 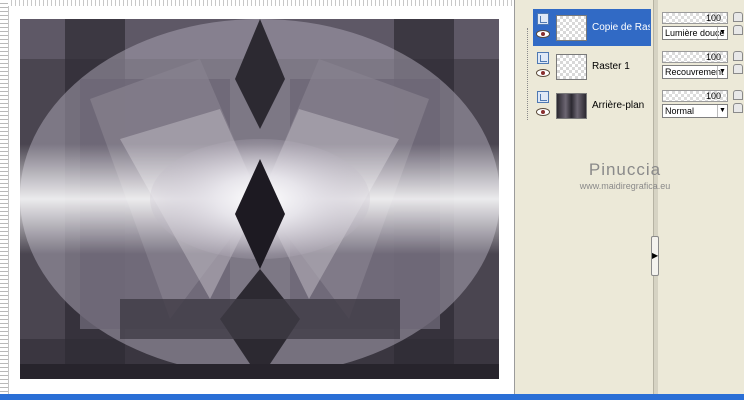 What do you see at coordinates (4, 197) in the screenshot?
I see `vertical-ruler` at bounding box center [4, 197].